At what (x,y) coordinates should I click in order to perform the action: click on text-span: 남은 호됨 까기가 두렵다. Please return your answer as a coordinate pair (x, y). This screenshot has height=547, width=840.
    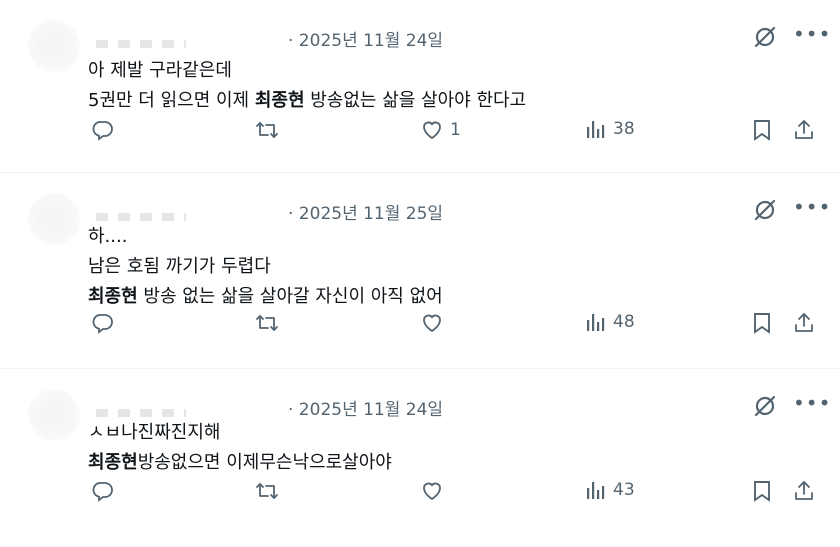
    Looking at the image, I should click on (179, 266).